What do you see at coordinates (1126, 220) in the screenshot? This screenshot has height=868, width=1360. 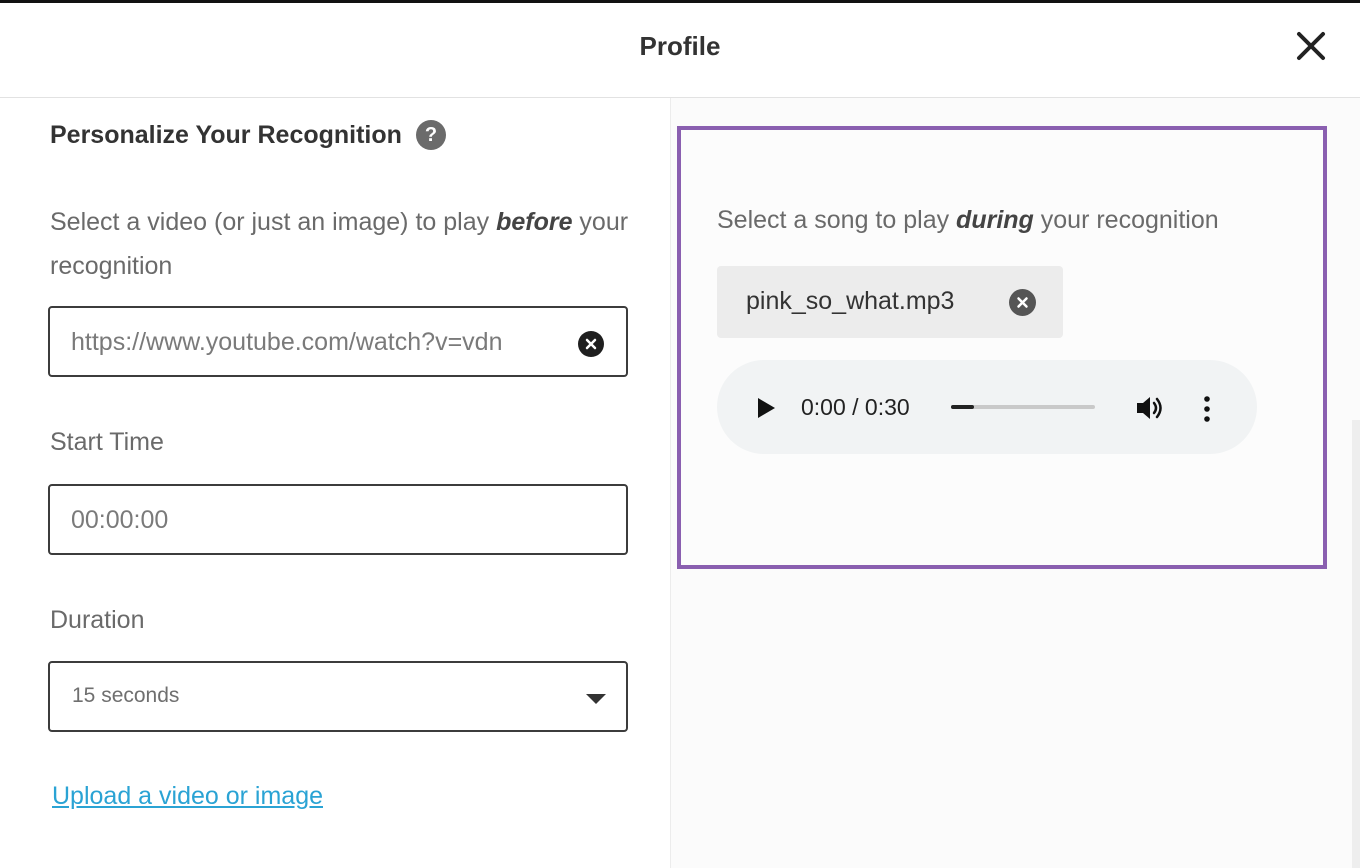 I see `song-desc-post: your recognition` at bounding box center [1126, 220].